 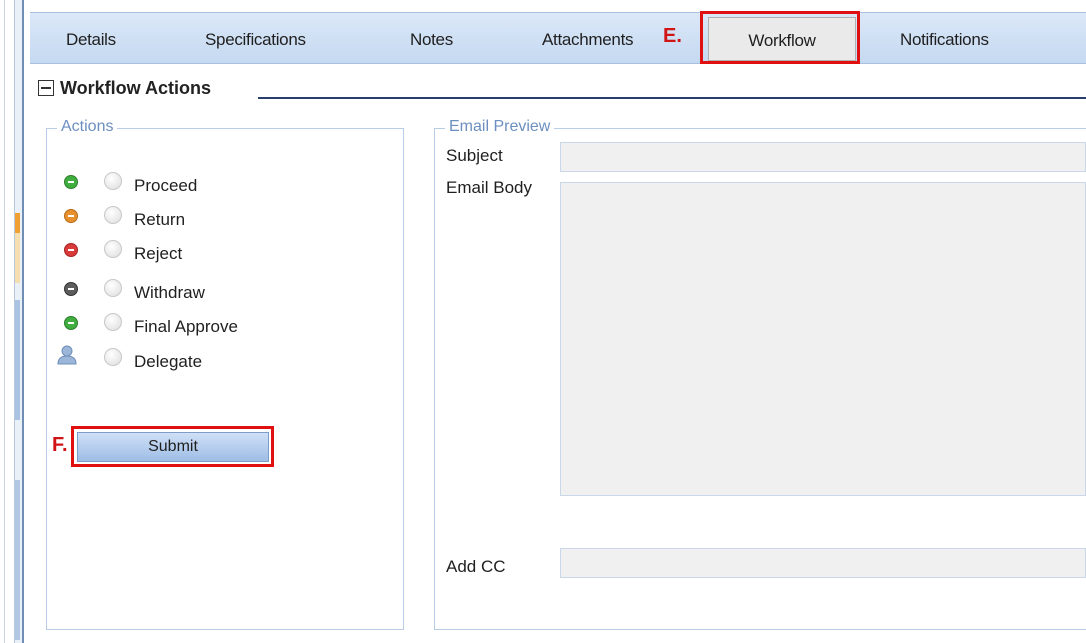 I want to click on add-cc-label: Add CC, so click(x=476, y=566).